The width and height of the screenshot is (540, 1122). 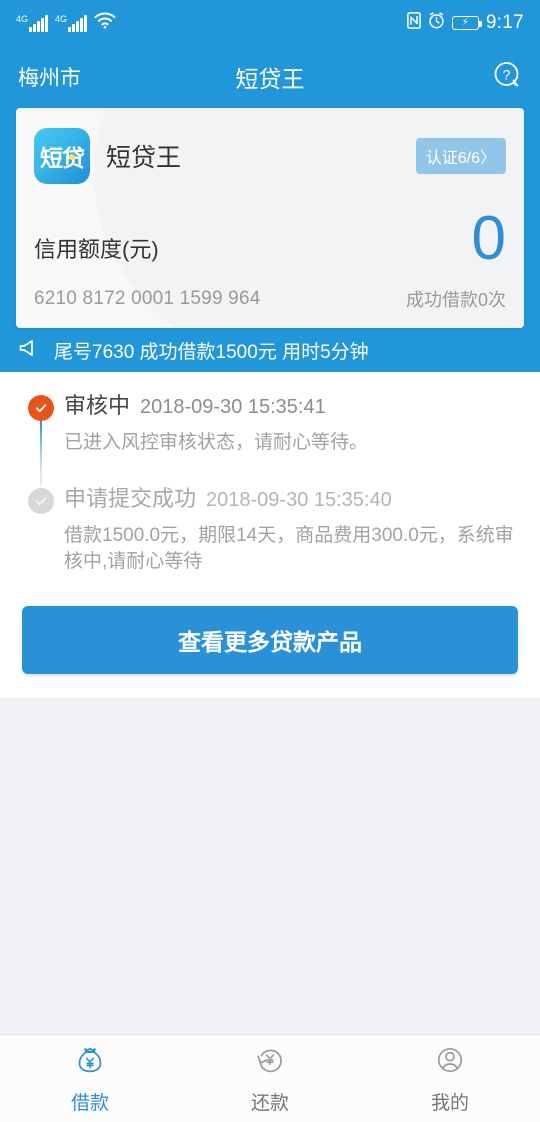 What do you see at coordinates (413, 23) in the screenshot?
I see `nfc-icon` at bounding box center [413, 23].